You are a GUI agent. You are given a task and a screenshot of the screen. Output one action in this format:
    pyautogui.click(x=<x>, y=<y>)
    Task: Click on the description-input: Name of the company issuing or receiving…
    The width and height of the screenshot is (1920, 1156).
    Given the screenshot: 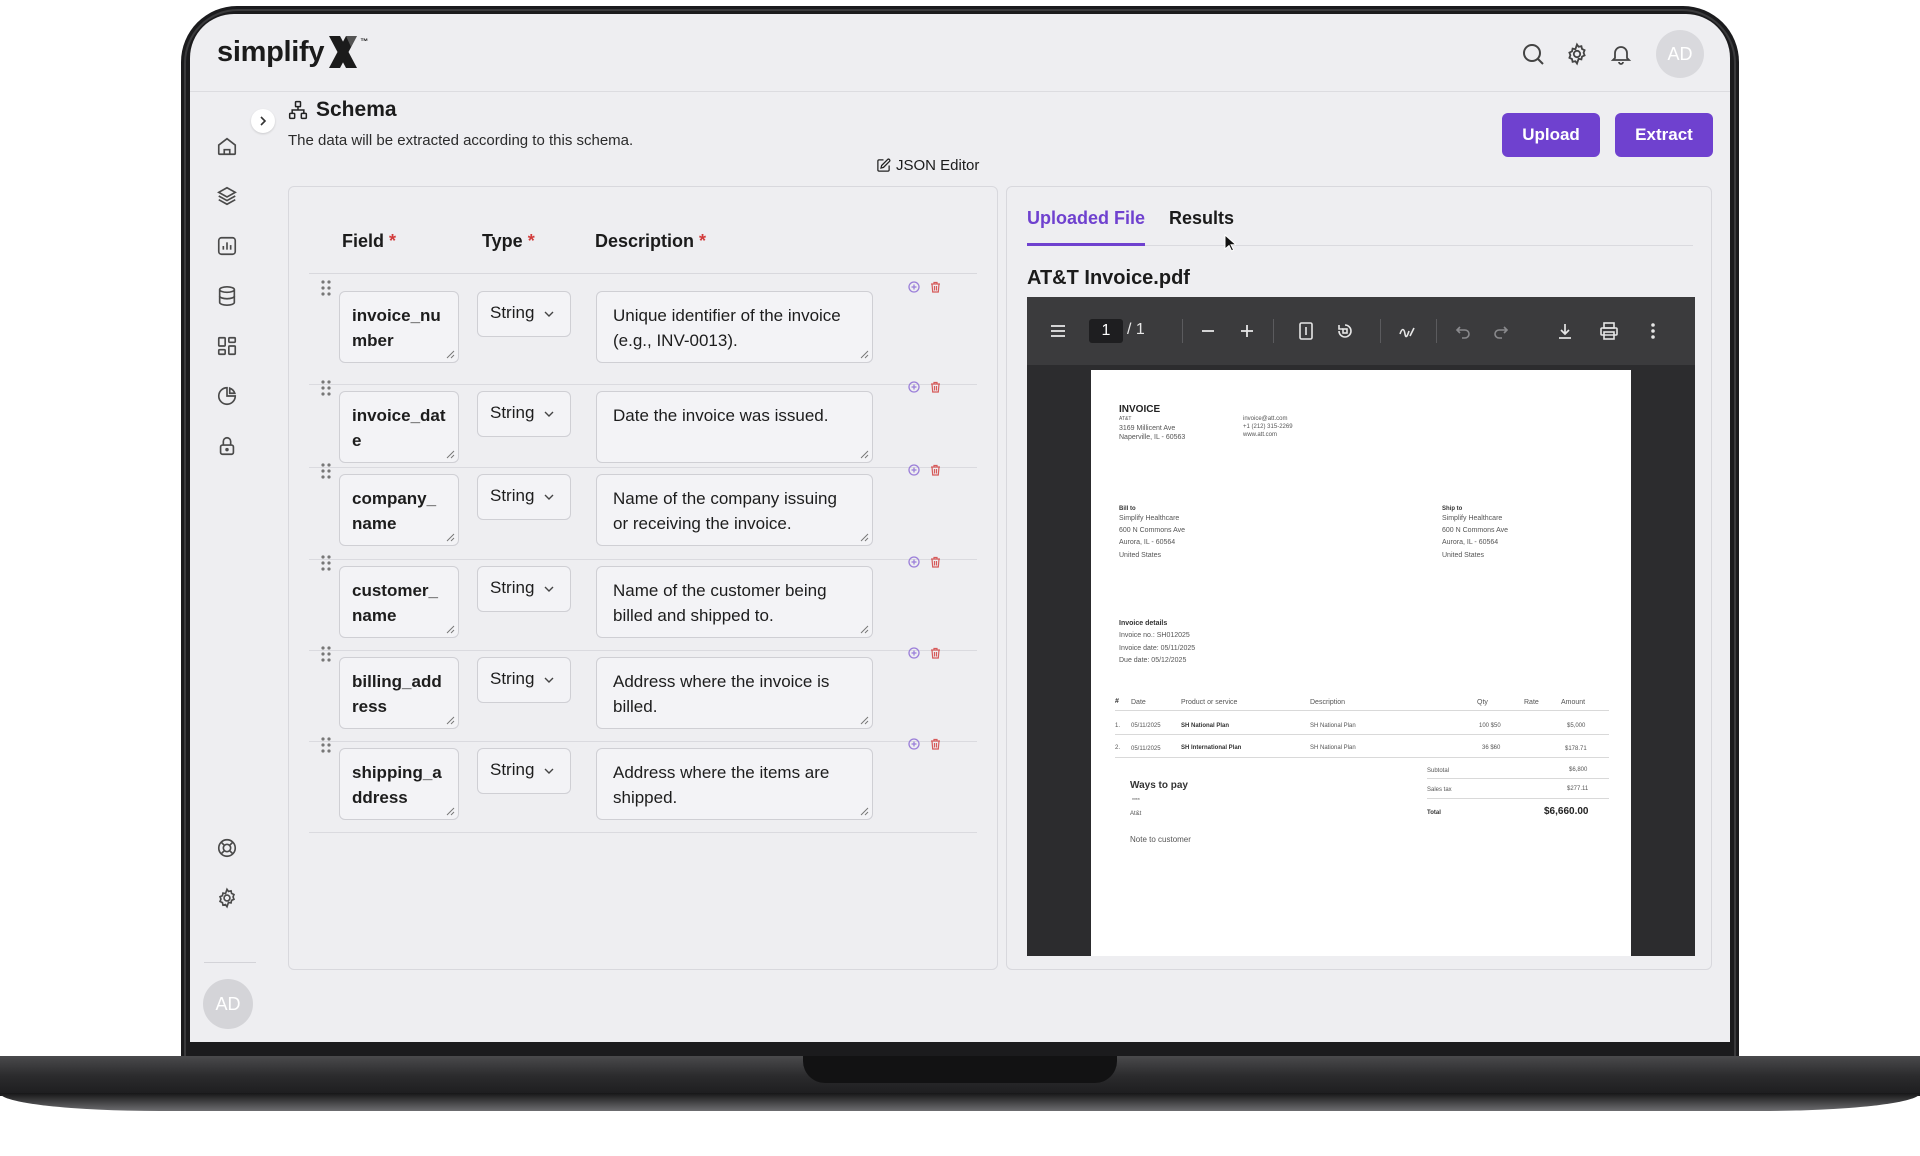 What is the action you would take?
    pyautogui.click(x=734, y=510)
    